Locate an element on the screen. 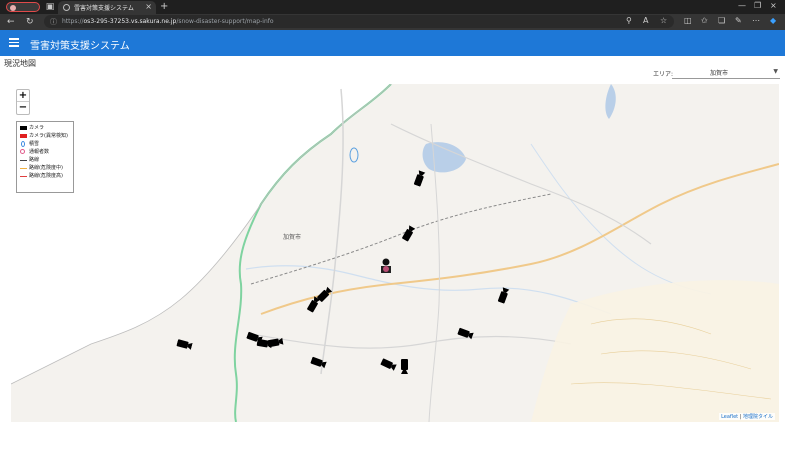 This screenshot has height=456, width=785. area-select: 加賀市 ▼ is located at coordinates (726, 72).